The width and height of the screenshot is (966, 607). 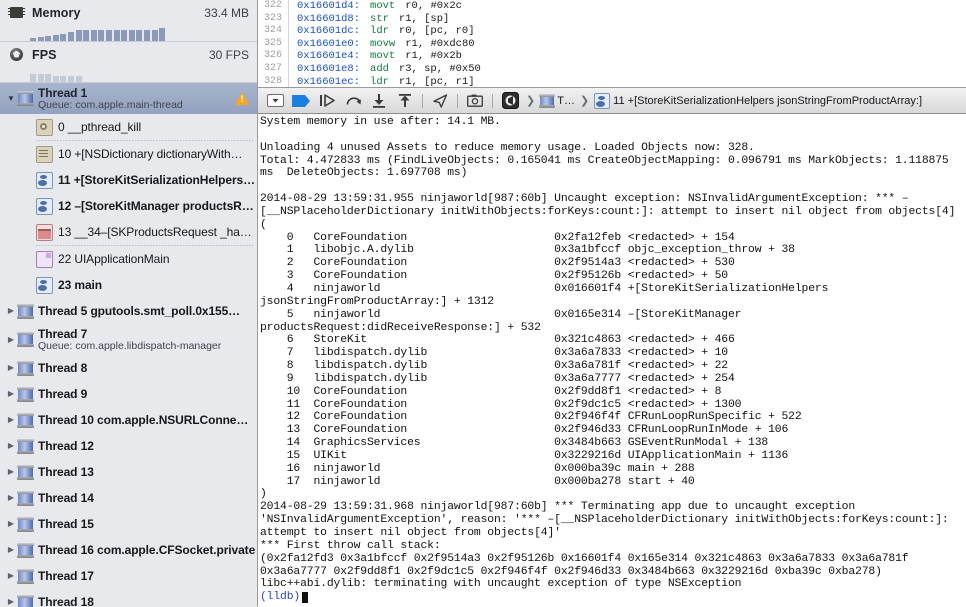 I want to click on process-button, so click(x=510, y=101).